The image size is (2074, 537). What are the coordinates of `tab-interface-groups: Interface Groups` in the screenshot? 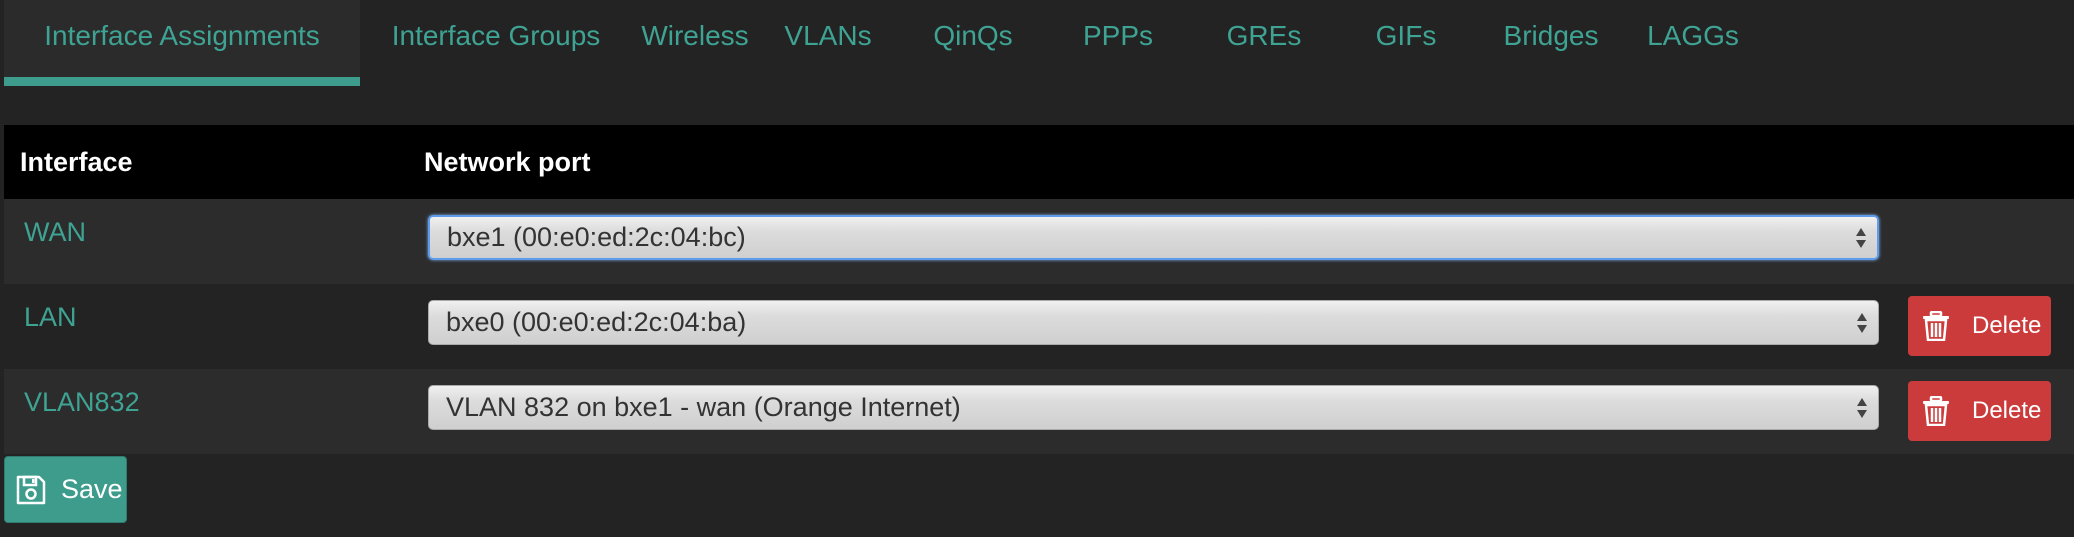 It's located at (496, 43).